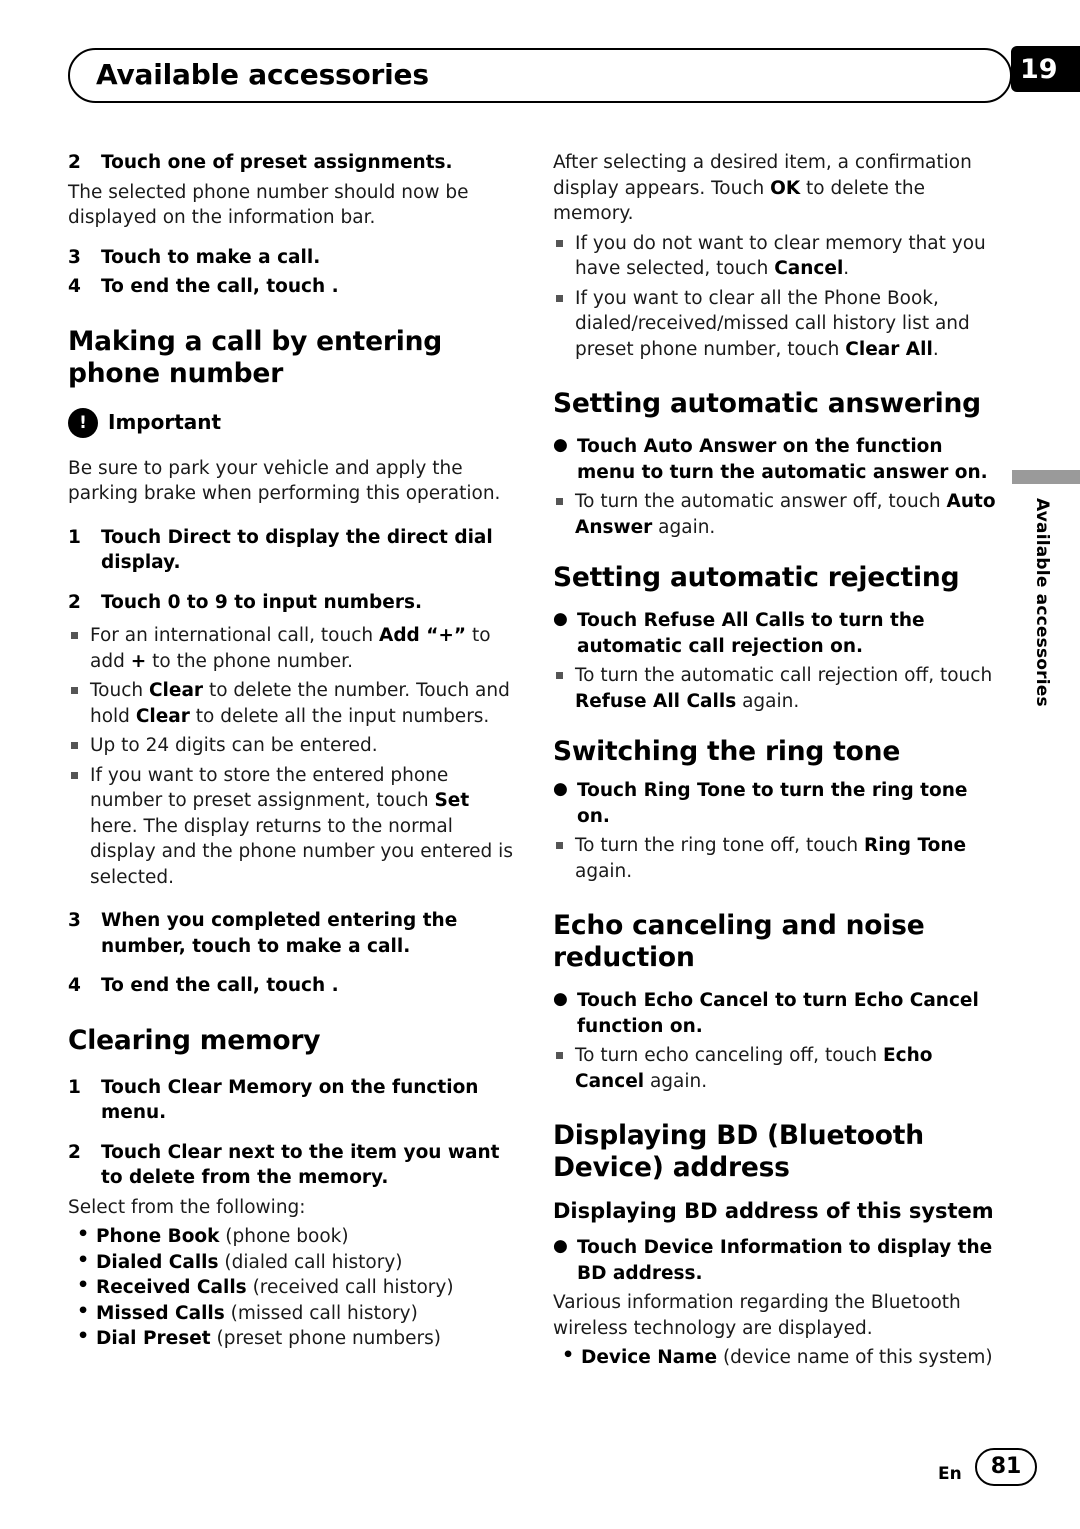 This screenshot has height=1529, width=1080. I want to click on list-item: Missed Calls (missed call history), so click(290, 1313).